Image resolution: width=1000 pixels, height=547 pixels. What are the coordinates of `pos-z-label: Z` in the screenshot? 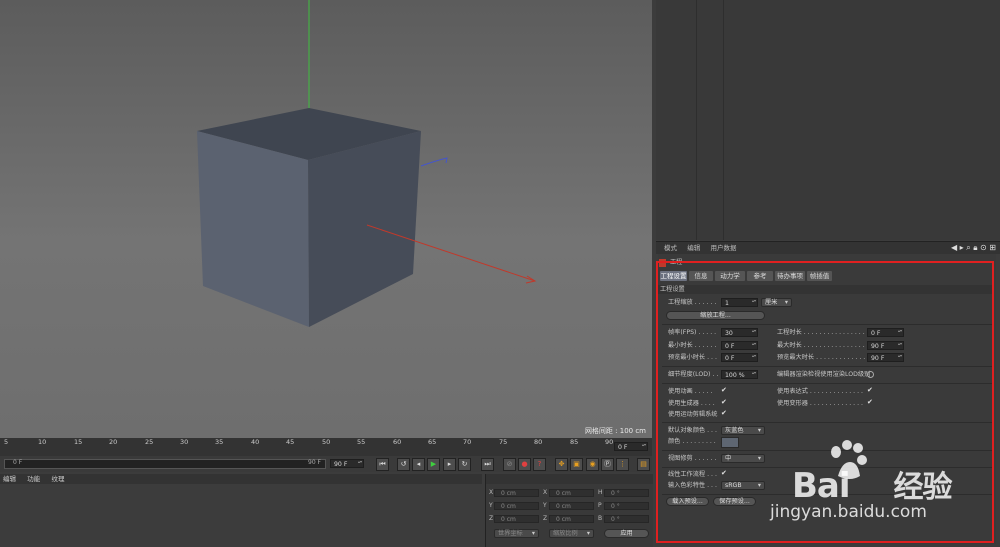 It's located at (491, 518).